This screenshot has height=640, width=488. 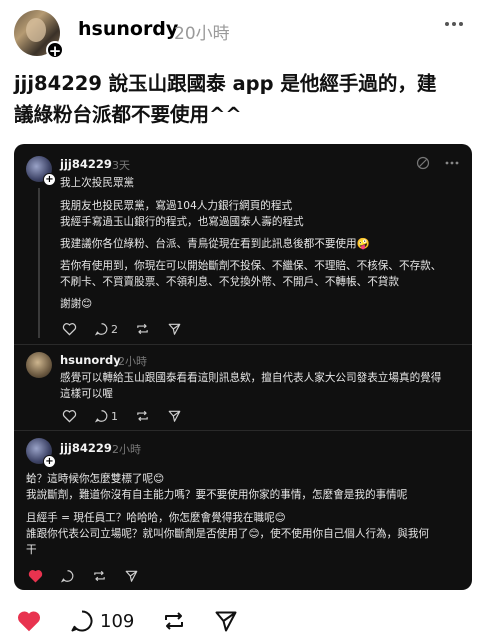 What do you see at coordinates (121, 165) in the screenshot?
I see `comment-time: 3天` at bounding box center [121, 165].